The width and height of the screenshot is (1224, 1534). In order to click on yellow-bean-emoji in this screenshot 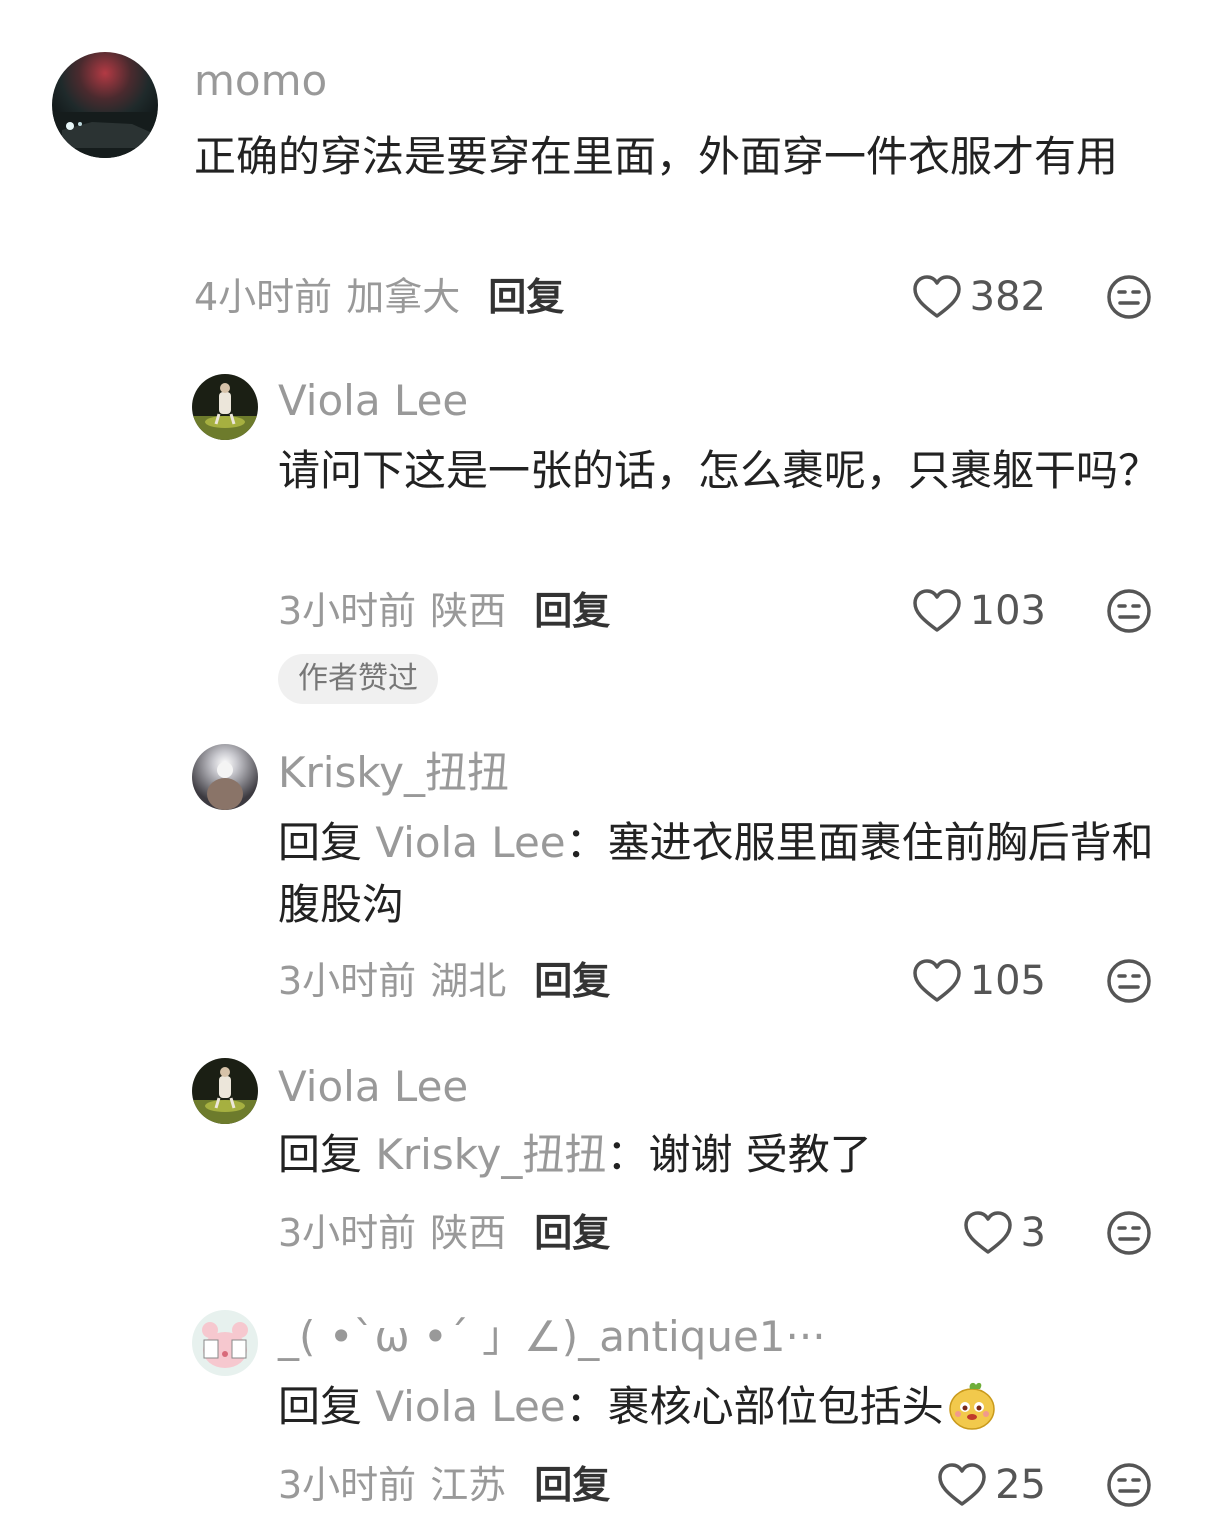, I will do `click(971, 1406)`.